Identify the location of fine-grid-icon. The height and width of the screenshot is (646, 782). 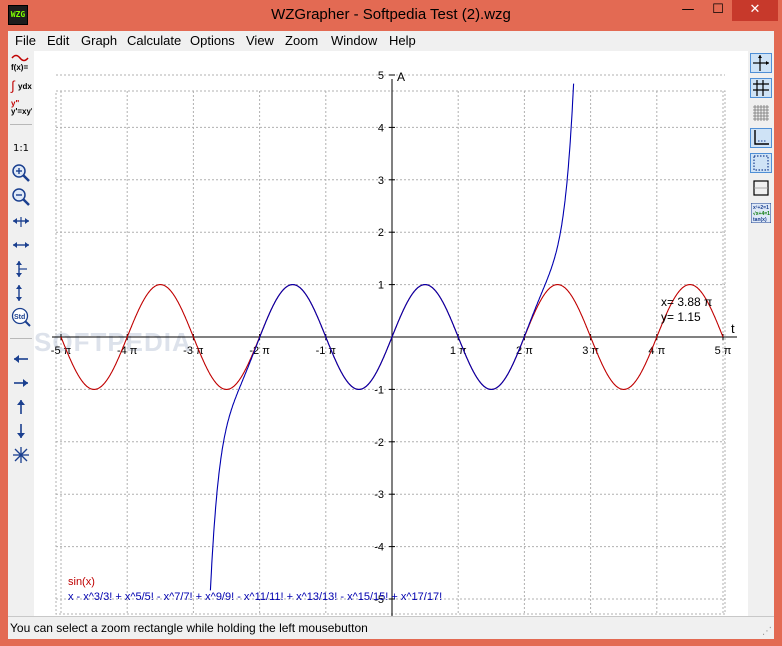
(761, 113).